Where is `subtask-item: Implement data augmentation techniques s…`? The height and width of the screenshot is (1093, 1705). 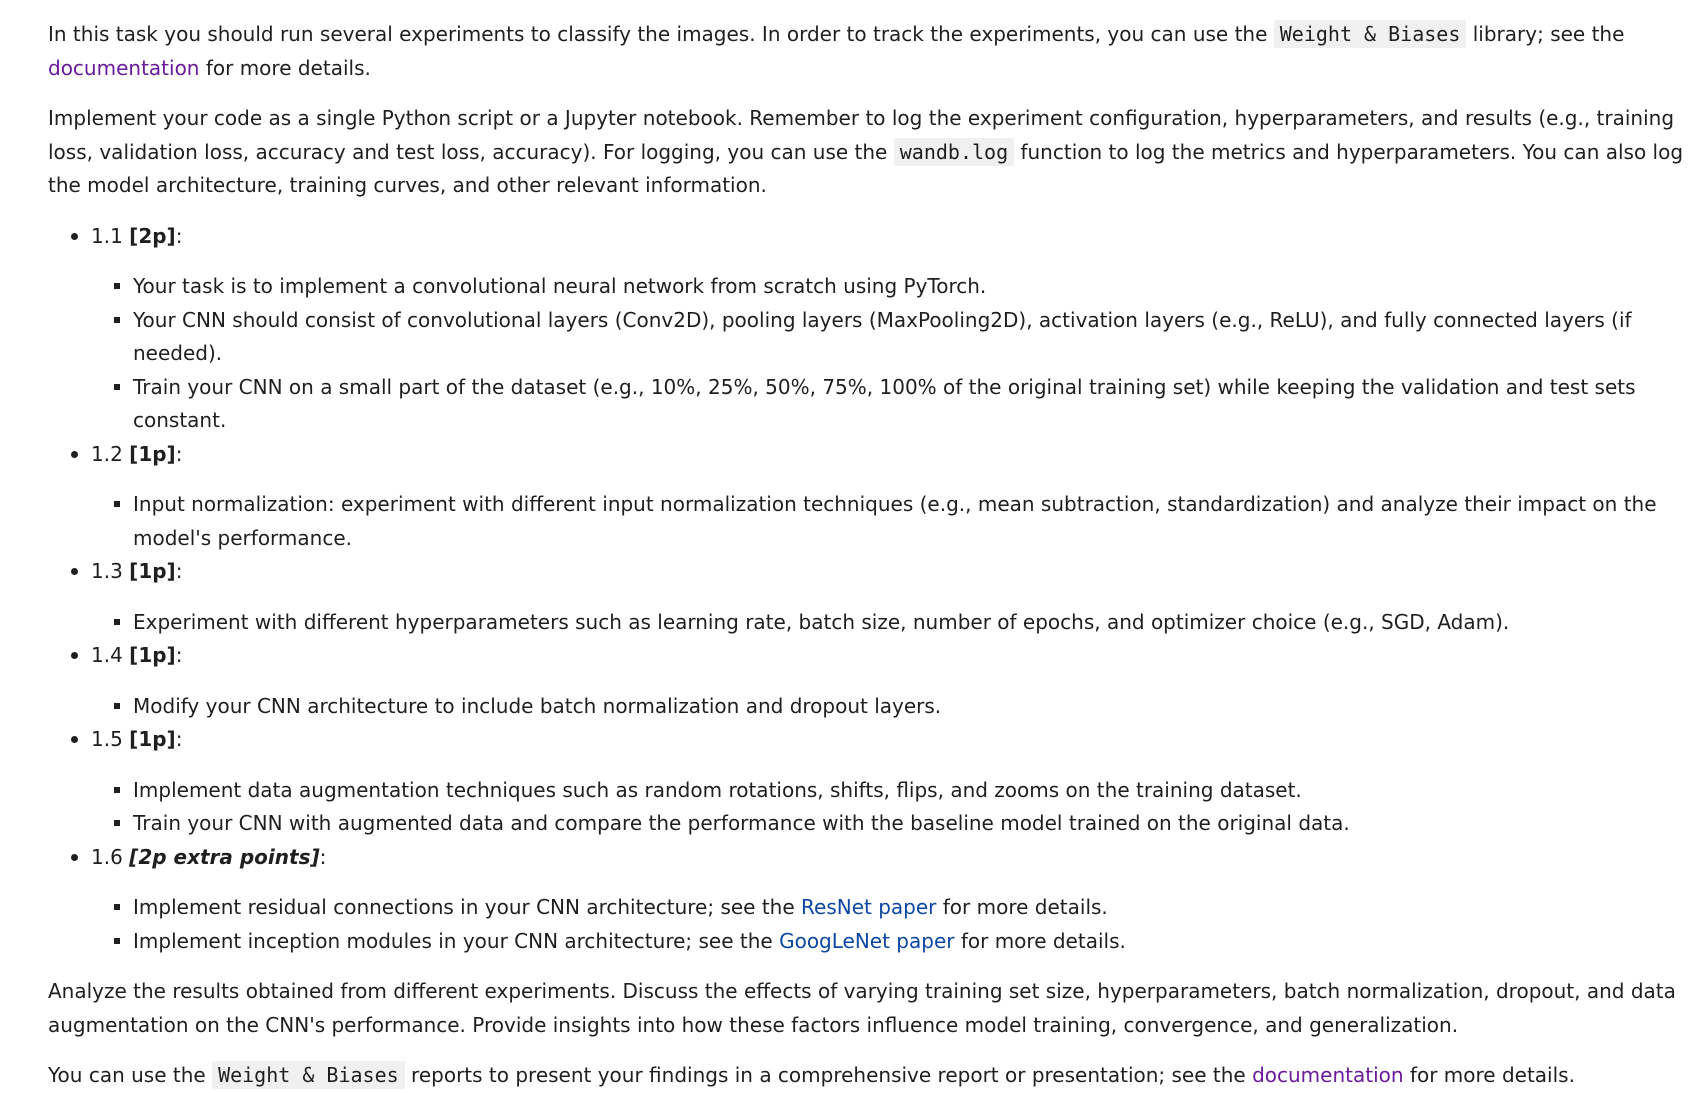 subtask-item: Implement data augmentation techniques s… is located at coordinates (889, 791).